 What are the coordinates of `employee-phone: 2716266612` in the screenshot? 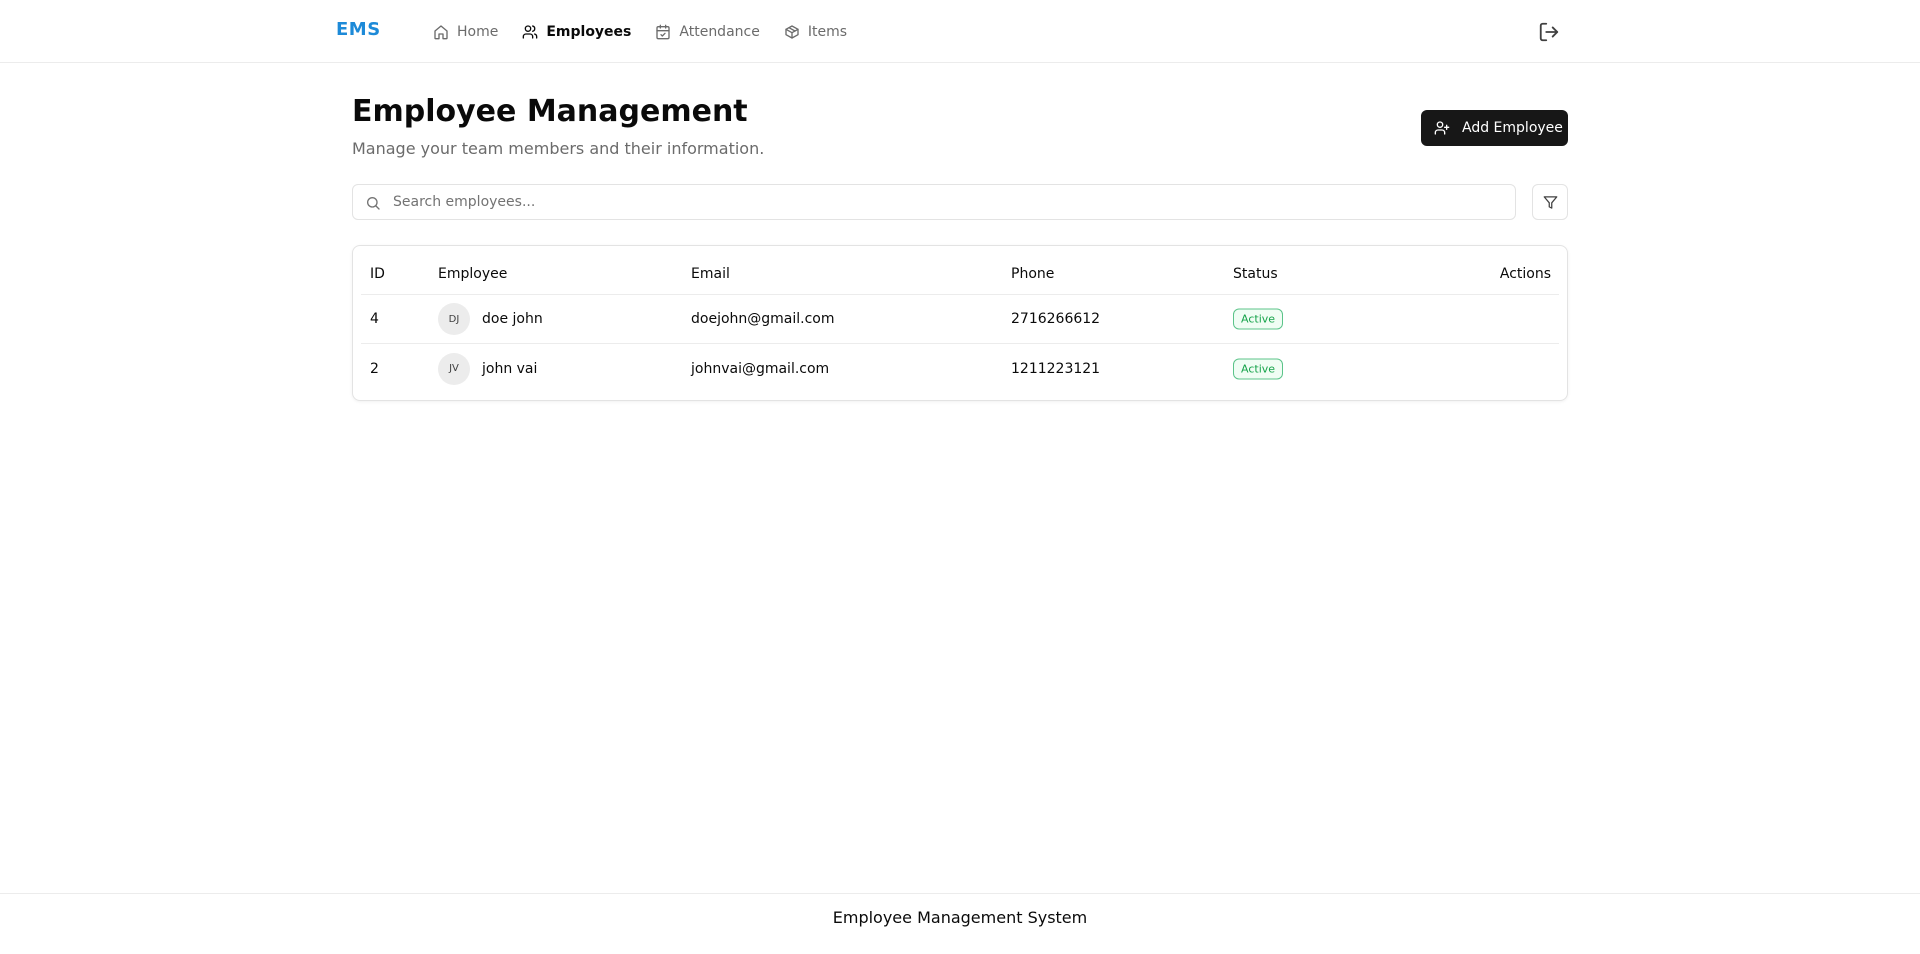 It's located at (1056, 319).